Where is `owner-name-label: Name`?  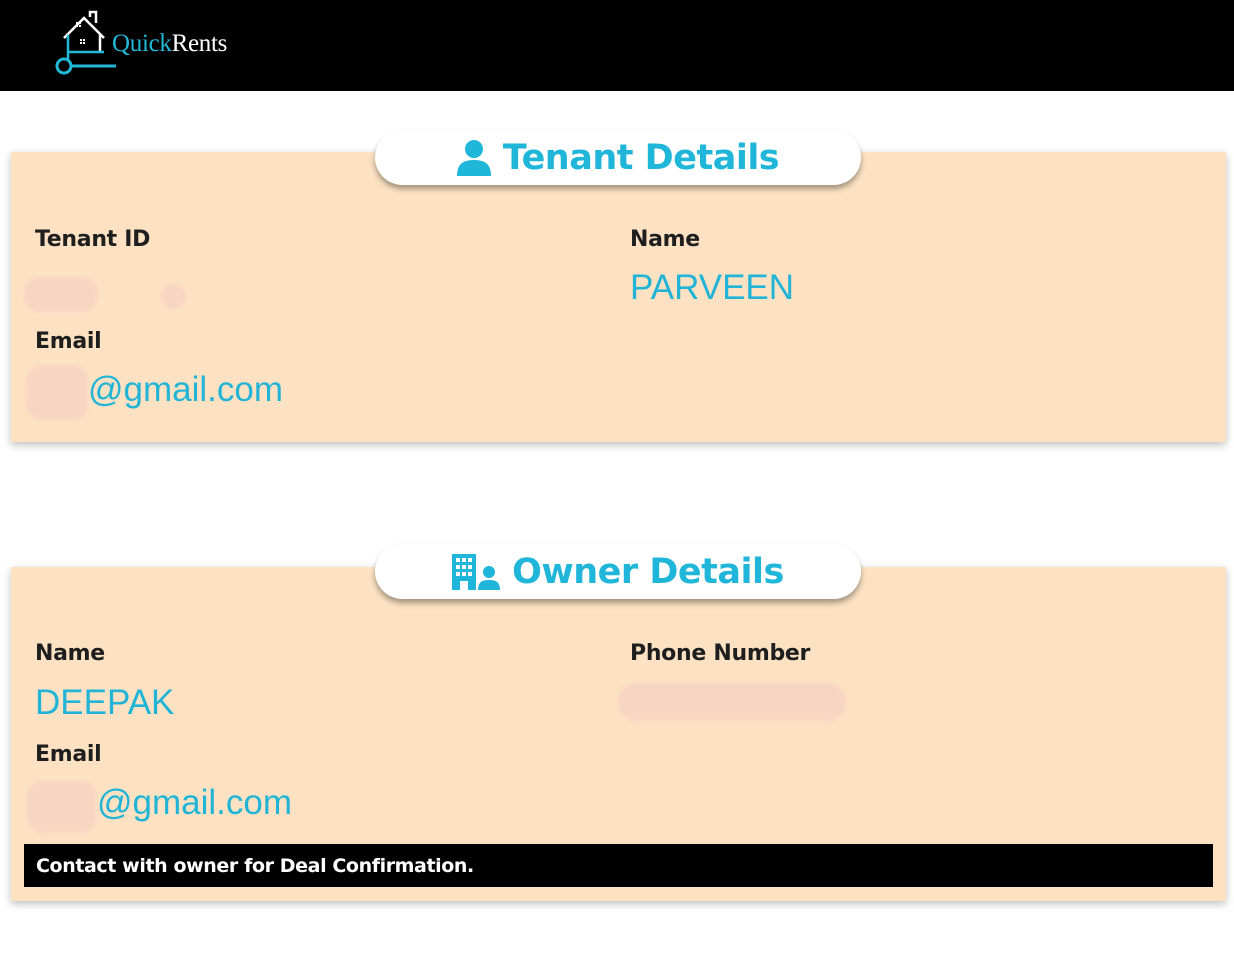
owner-name-label: Name is located at coordinates (70, 653).